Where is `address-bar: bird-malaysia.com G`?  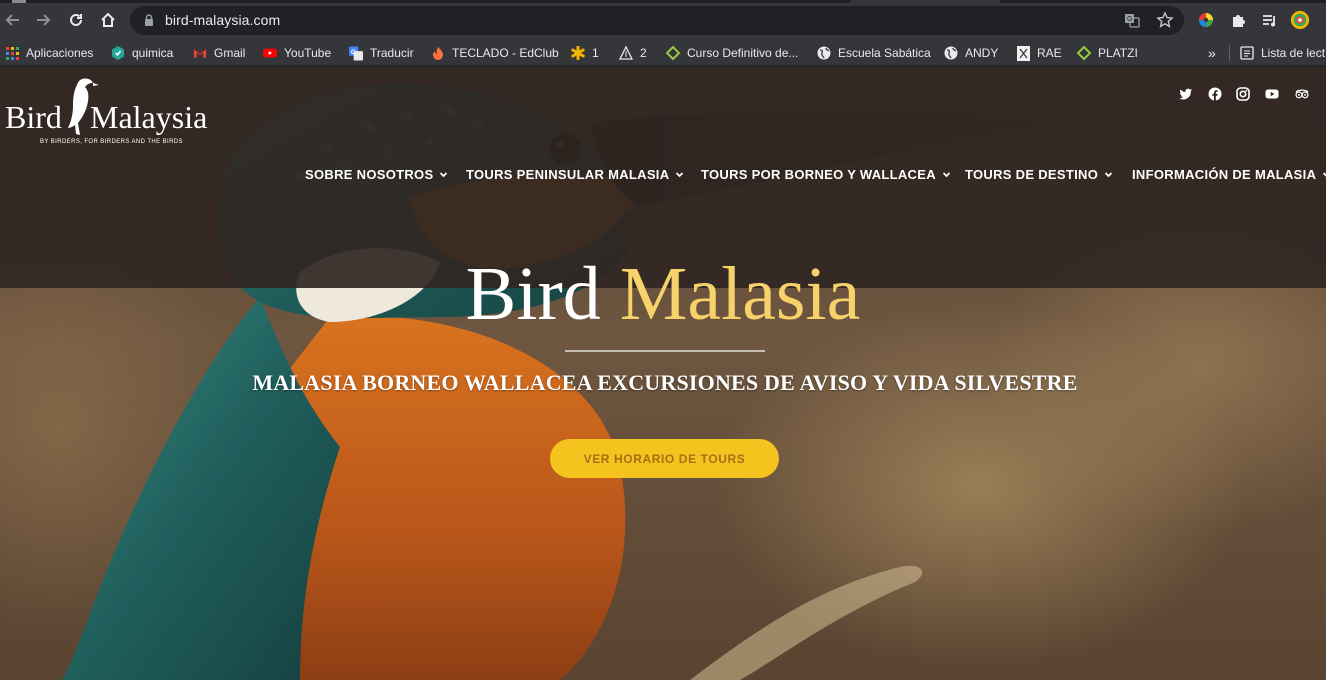 address-bar: bird-malaysia.com G is located at coordinates (657, 20).